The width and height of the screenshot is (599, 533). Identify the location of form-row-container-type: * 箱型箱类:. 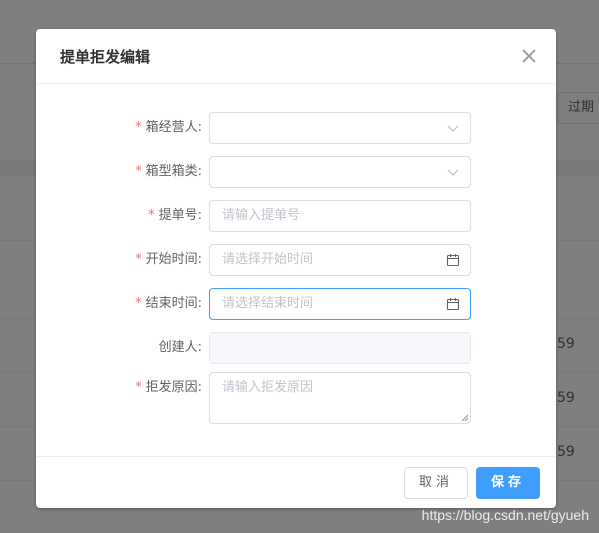
(296, 172).